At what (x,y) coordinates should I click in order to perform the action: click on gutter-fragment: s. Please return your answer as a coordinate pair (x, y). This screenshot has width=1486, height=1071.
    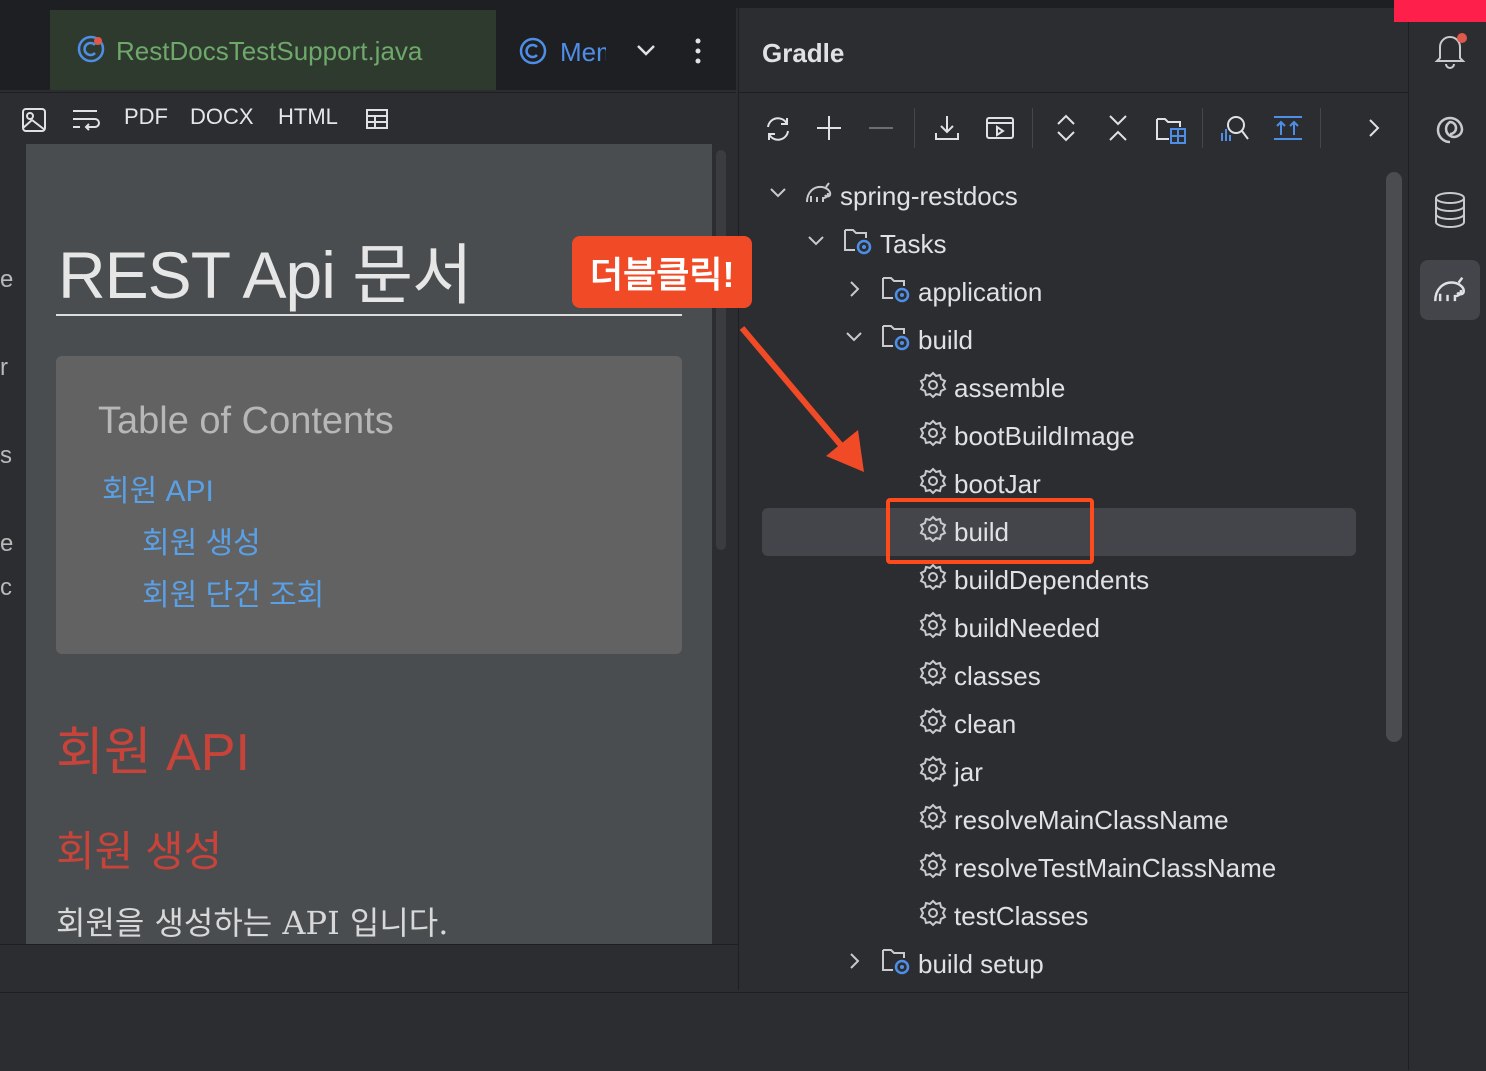
    Looking at the image, I should click on (6, 455).